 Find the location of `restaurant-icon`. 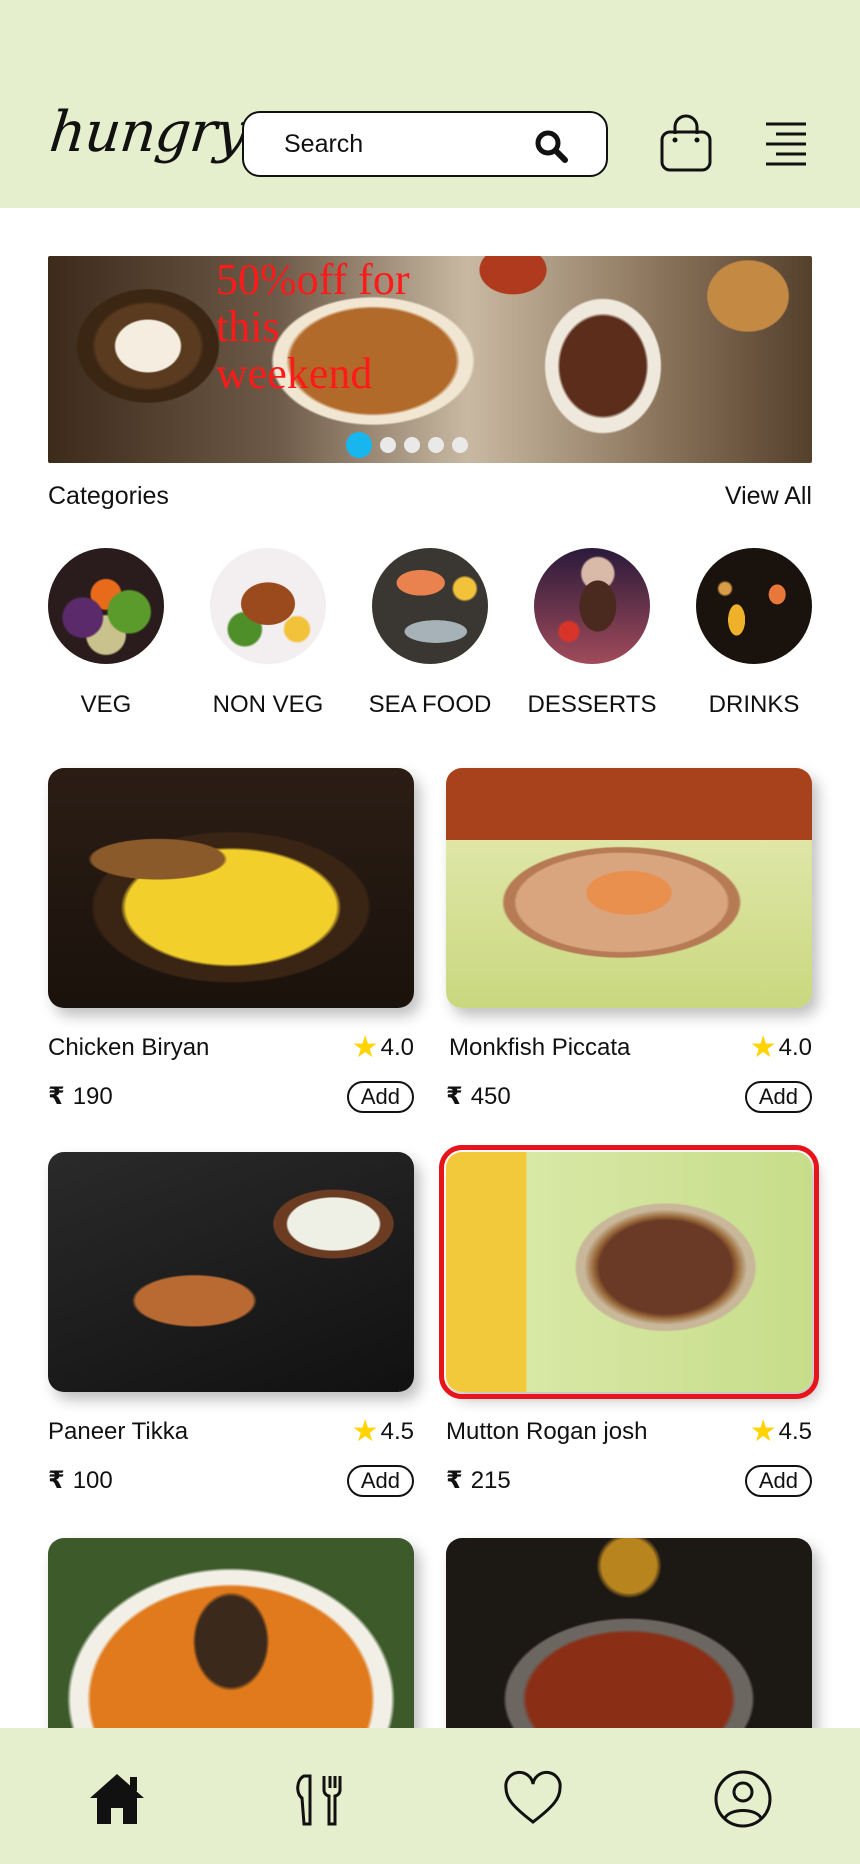

restaurant-icon is located at coordinates (323, 1799).